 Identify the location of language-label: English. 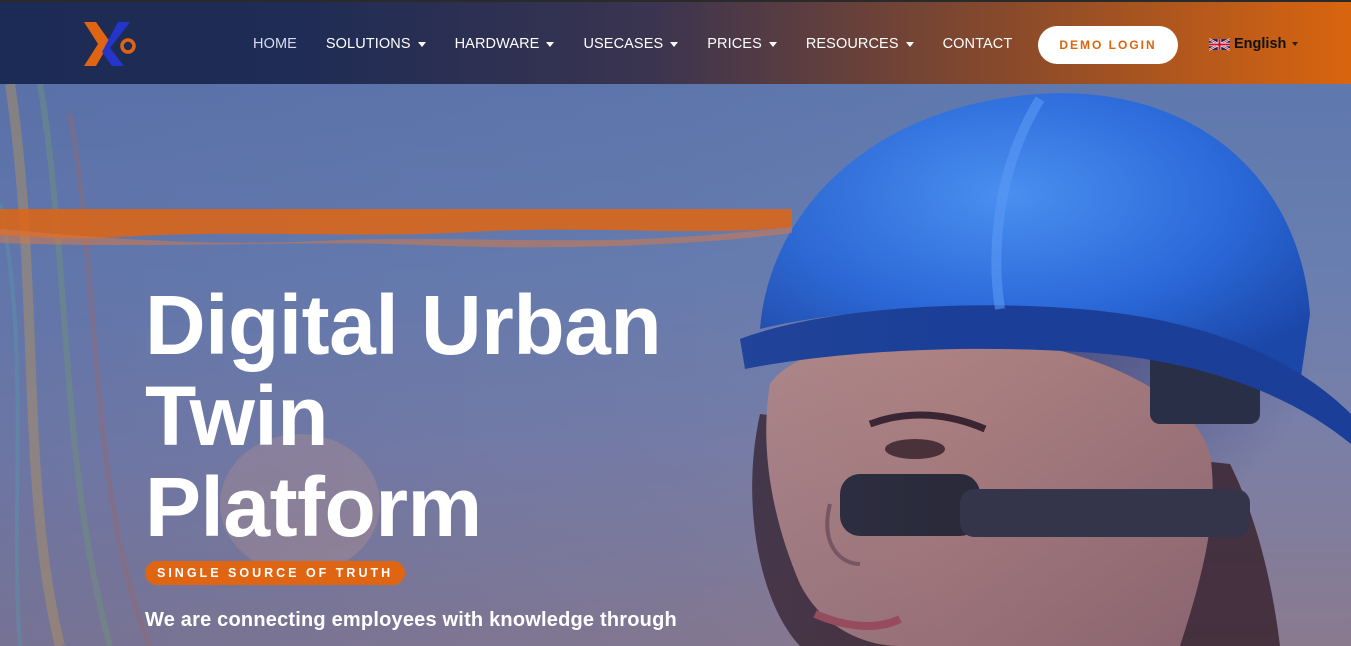
(1260, 44).